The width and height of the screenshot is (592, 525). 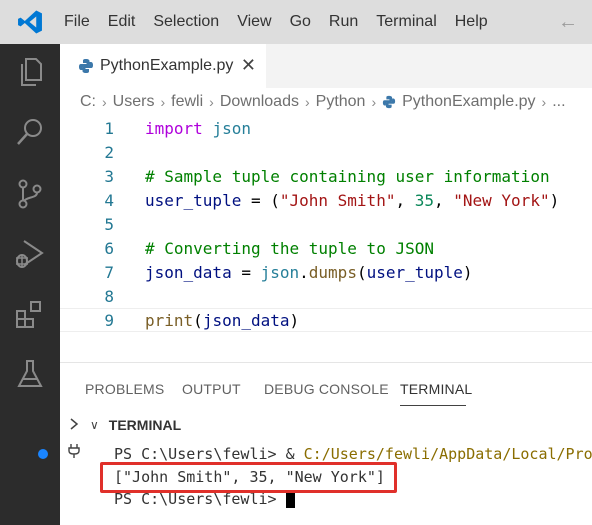 What do you see at coordinates (433, 405) in the screenshot?
I see `active-tab-indicator` at bounding box center [433, 405].